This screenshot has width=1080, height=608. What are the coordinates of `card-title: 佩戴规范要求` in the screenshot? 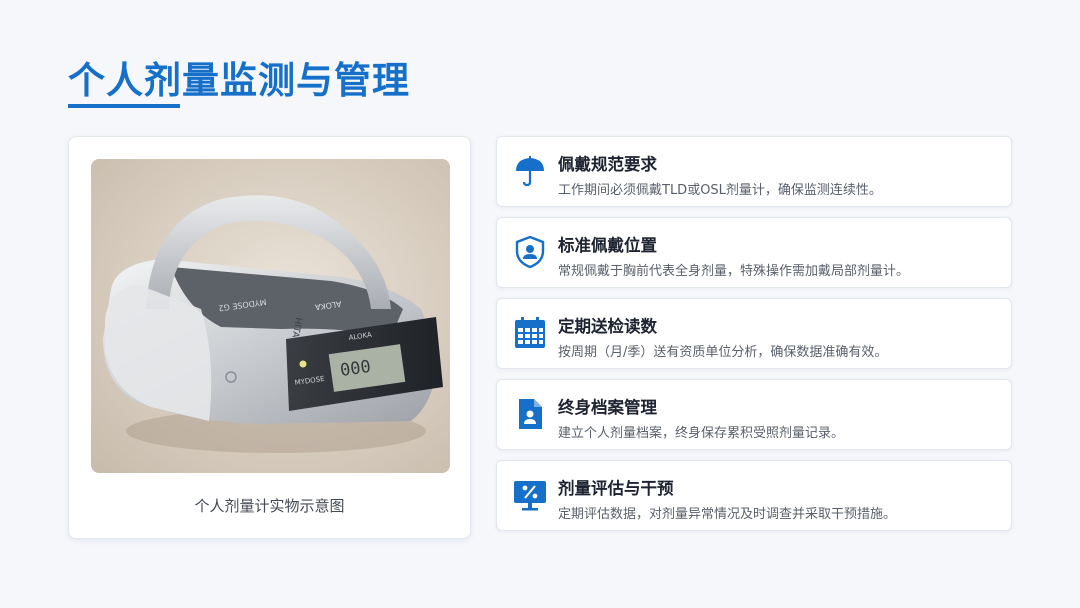 It's located at (607, 164).